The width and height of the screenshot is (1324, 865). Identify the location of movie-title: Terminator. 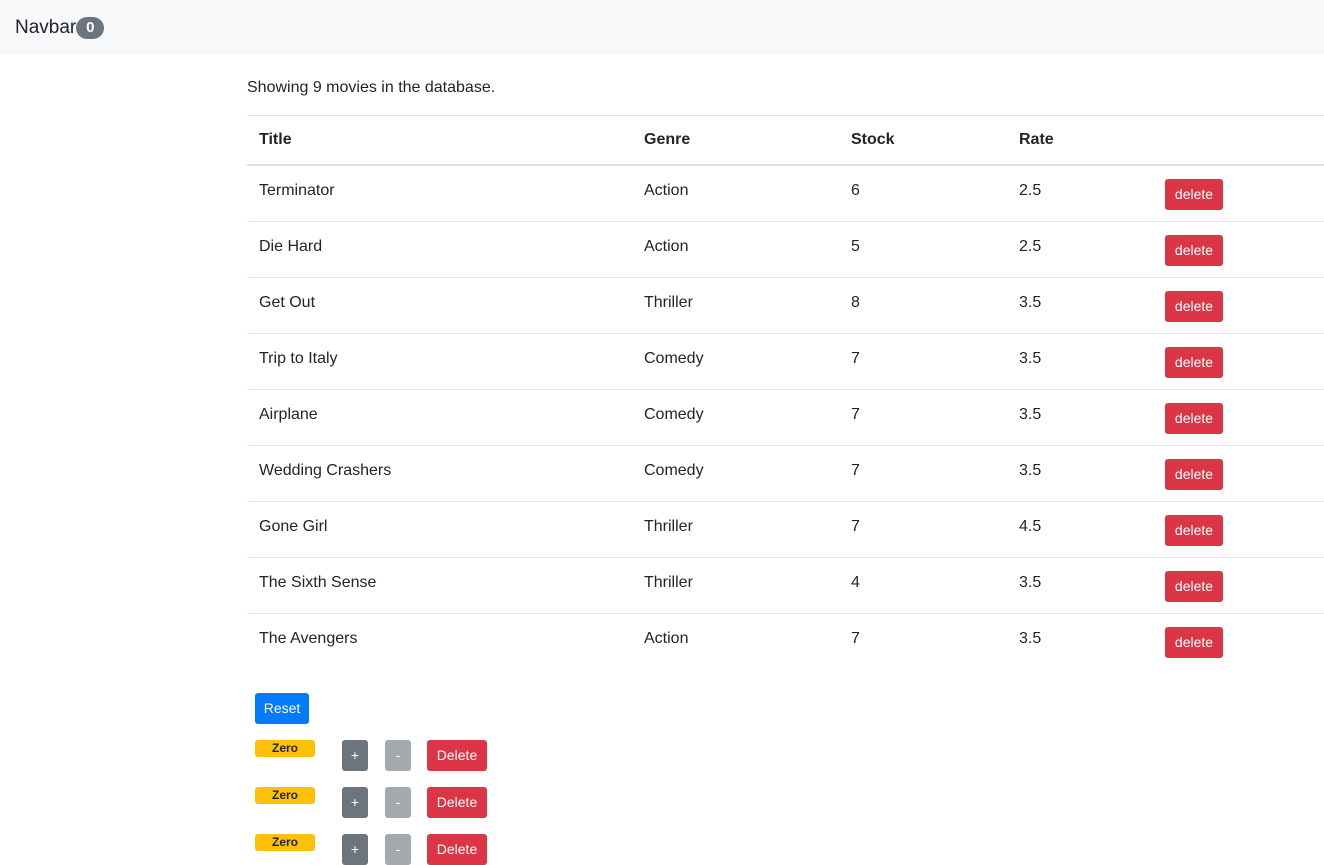
(297, 190).